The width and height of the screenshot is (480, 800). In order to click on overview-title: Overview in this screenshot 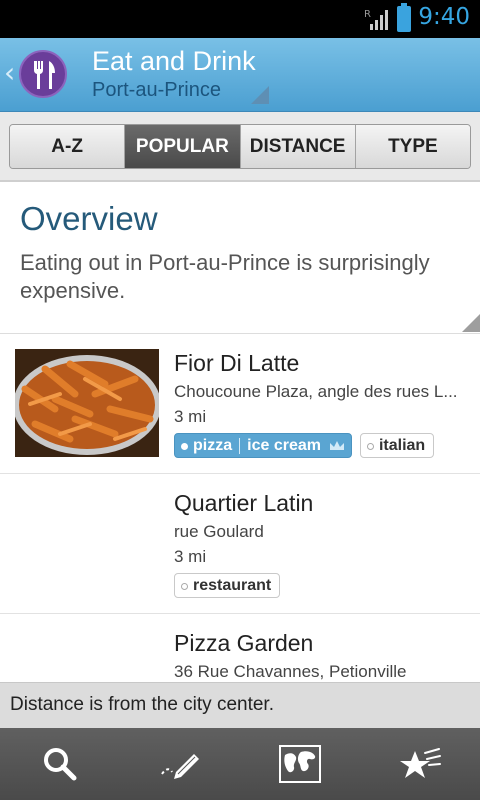, I will do `click(89, 218)`.